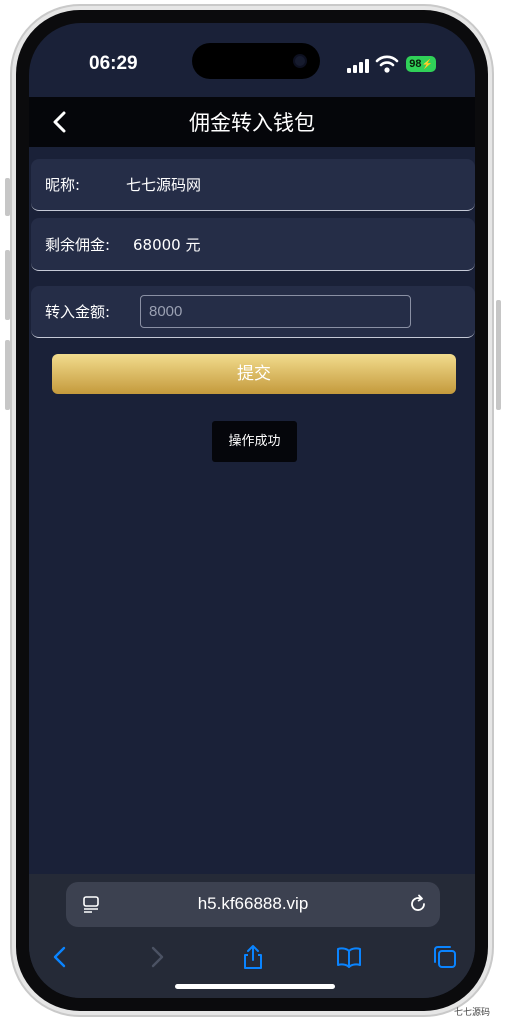 This screenshot has height=1024, width=506. What do you see at coordinates (7, 285) in the screenshot?
I see `volume-up-button` at bounding box center [7, 285].